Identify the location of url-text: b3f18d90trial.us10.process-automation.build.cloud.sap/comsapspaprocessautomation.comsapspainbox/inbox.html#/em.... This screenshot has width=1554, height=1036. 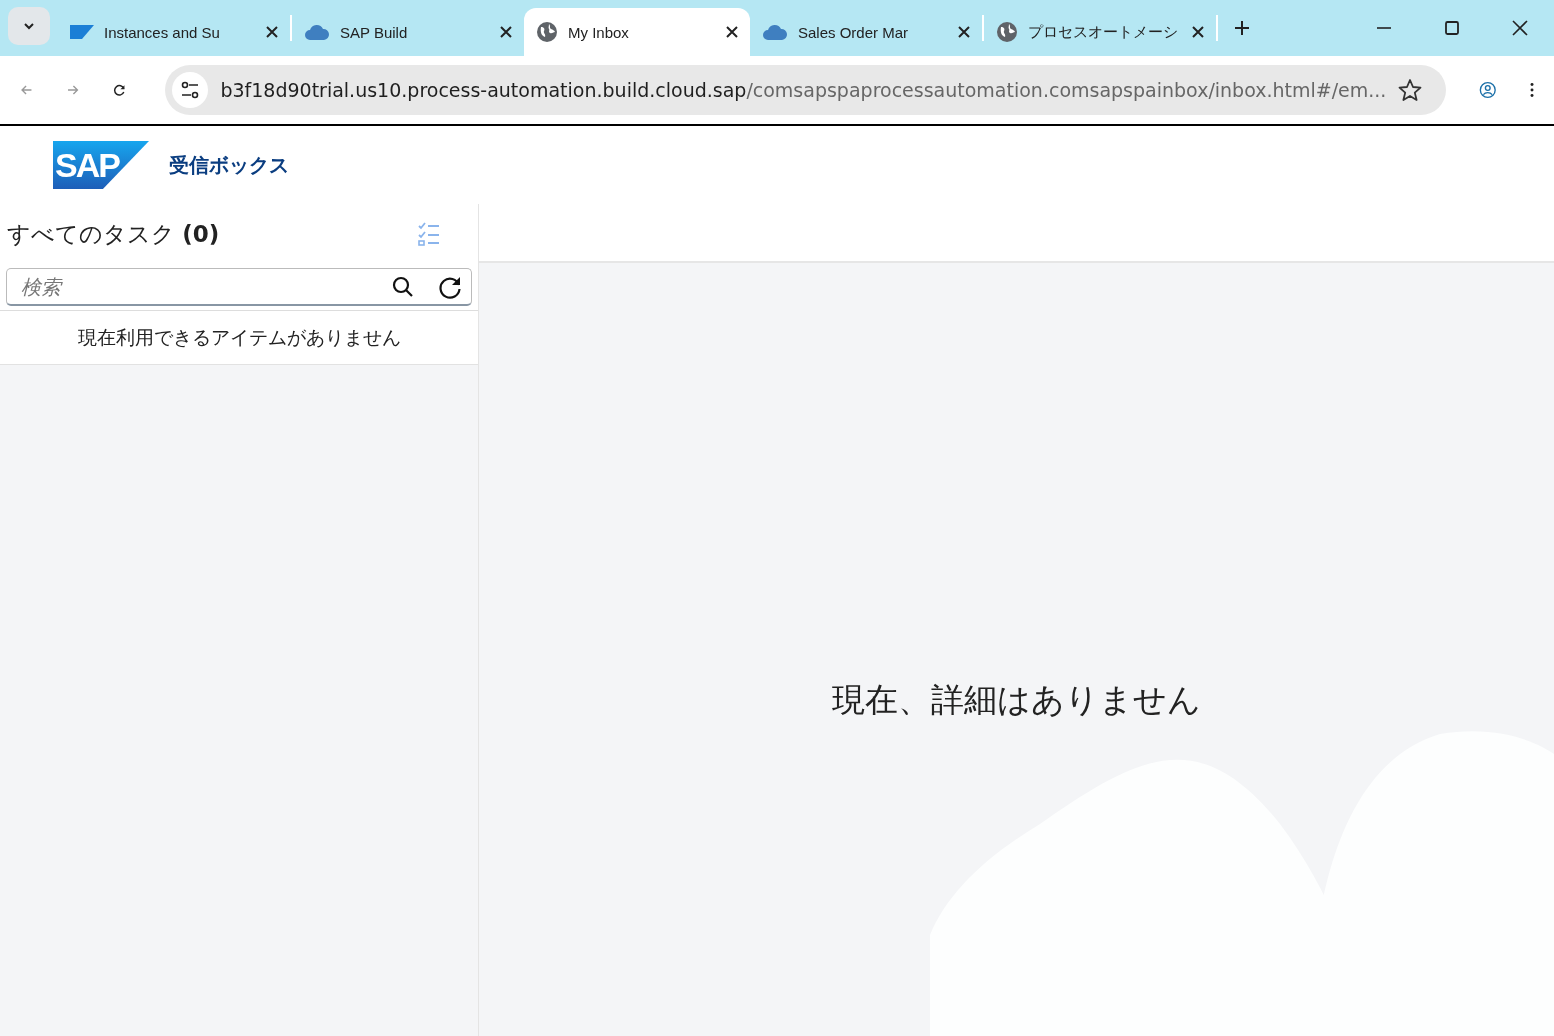
(803, 90).